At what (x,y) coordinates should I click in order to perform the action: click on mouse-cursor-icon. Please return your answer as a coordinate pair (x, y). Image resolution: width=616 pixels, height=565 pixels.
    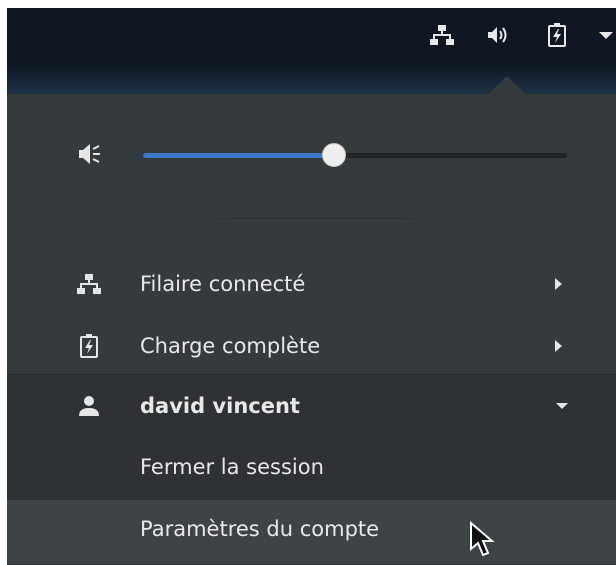
    Looking at the image, I should click on (482, 539).